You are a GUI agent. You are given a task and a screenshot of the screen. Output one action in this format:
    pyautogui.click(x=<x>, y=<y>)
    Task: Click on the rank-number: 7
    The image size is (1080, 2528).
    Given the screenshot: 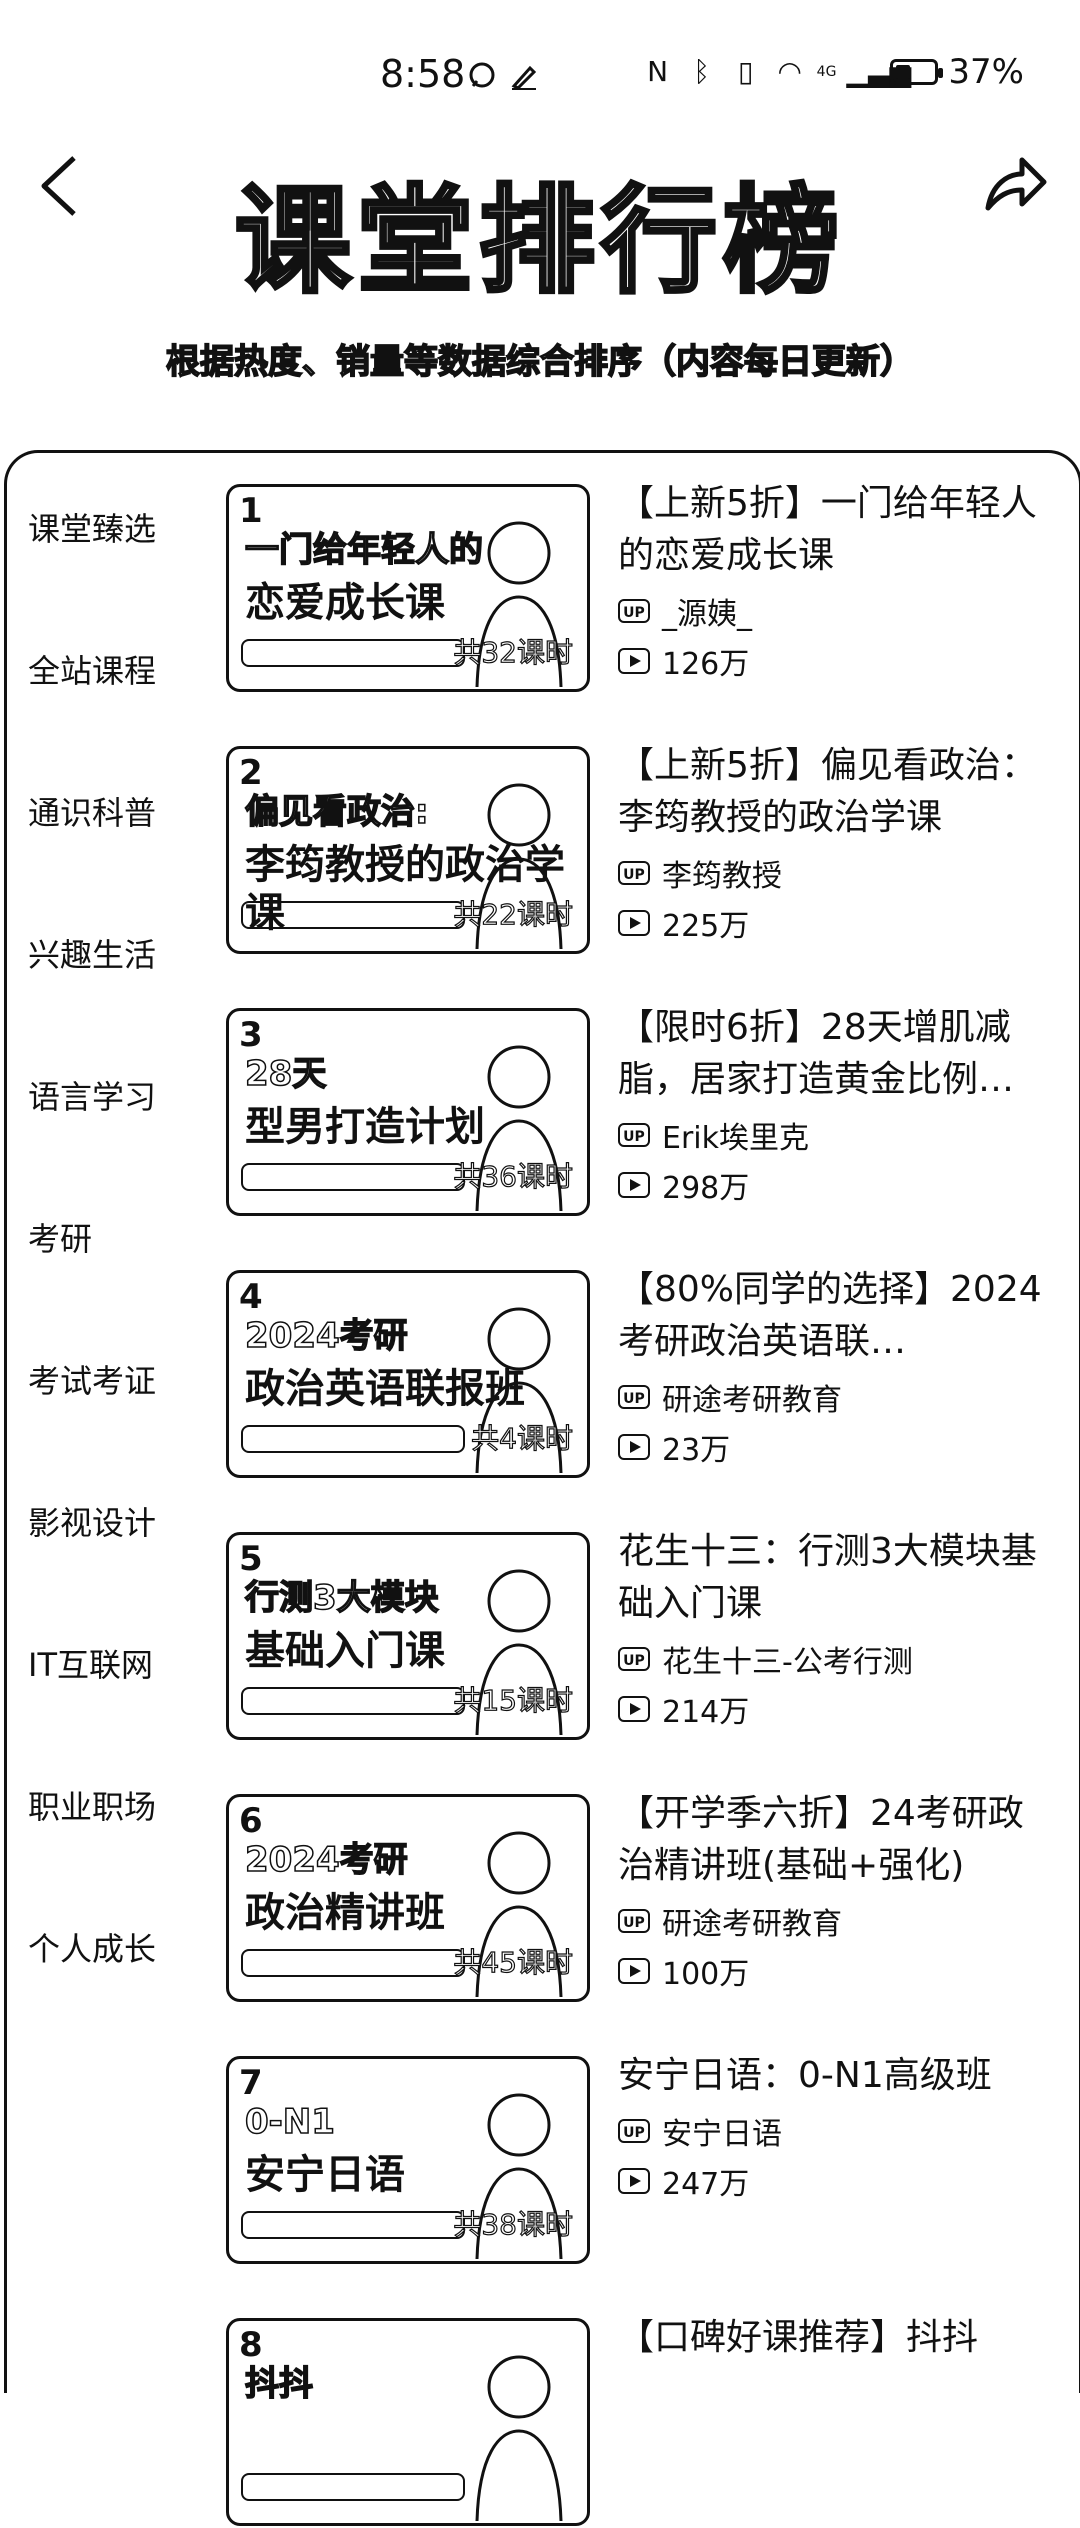 What is the action you would take?
    pyautogui.click(x=251, y=2083)
    